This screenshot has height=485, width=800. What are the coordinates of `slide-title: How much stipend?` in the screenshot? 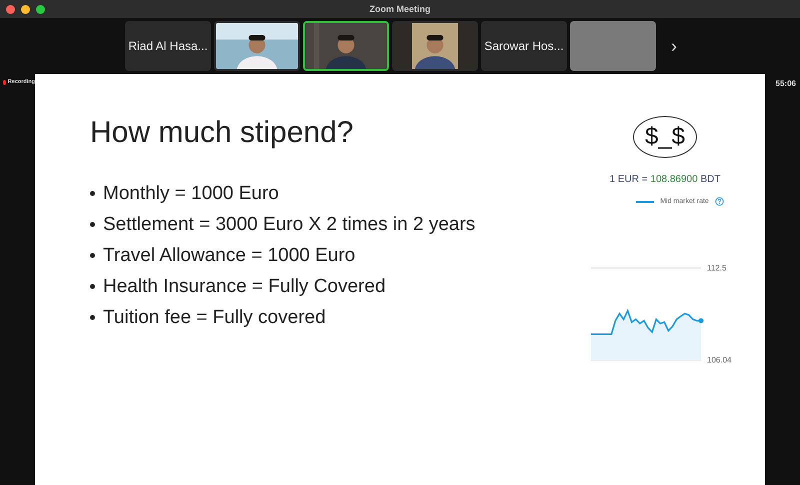 It's located at (222, 133).